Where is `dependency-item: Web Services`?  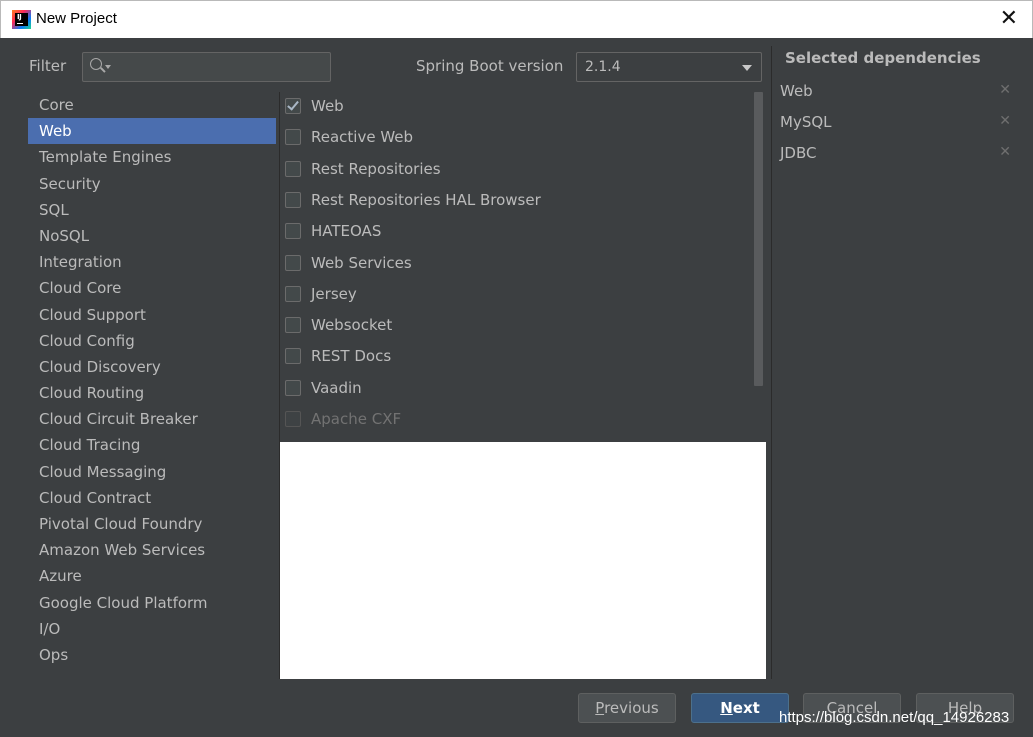
dependency-item: Web Services is located at coordinates (515, 264).